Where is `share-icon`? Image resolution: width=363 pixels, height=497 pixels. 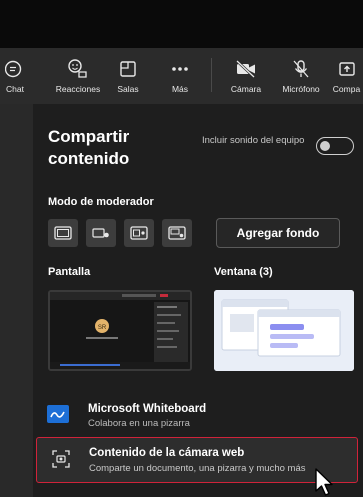
share-icon is located at coordinates (347, 69).